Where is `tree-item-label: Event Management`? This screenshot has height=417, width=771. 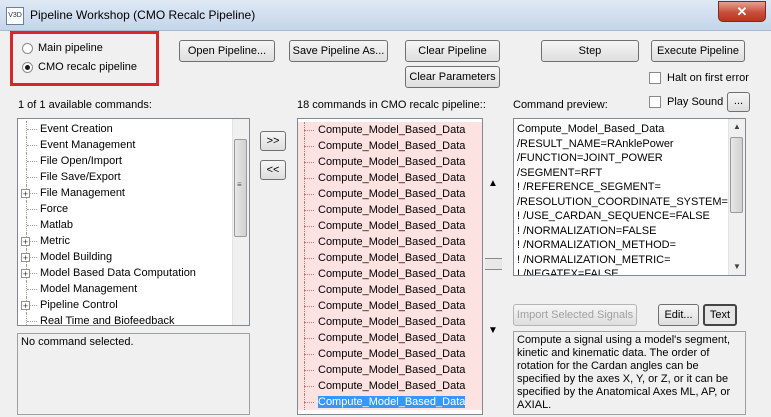 tree-item-label: Event Management is located at coordinates (88, 145).